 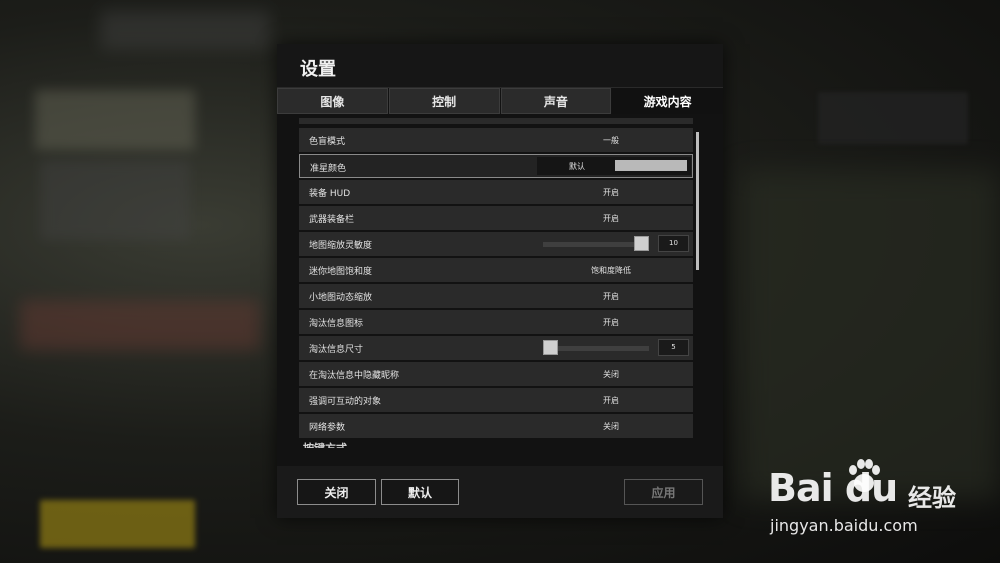 I want to click on setting-row-crosshair-color: 准星颜色 默认, so click(x=496, y=166).